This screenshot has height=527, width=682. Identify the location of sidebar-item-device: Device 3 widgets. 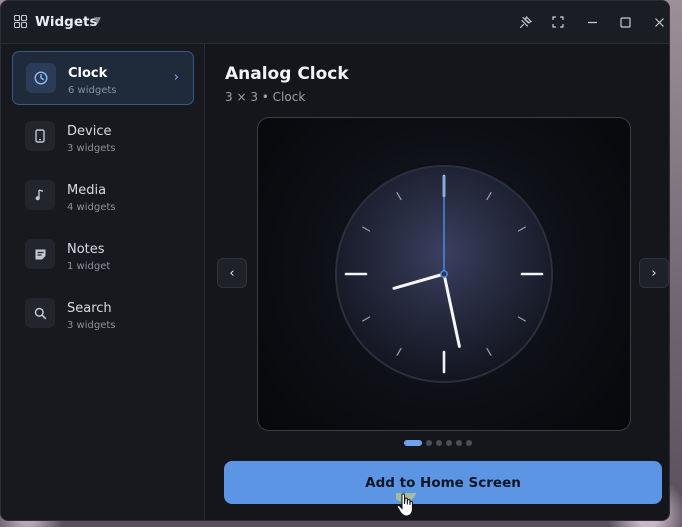
(103, 137).